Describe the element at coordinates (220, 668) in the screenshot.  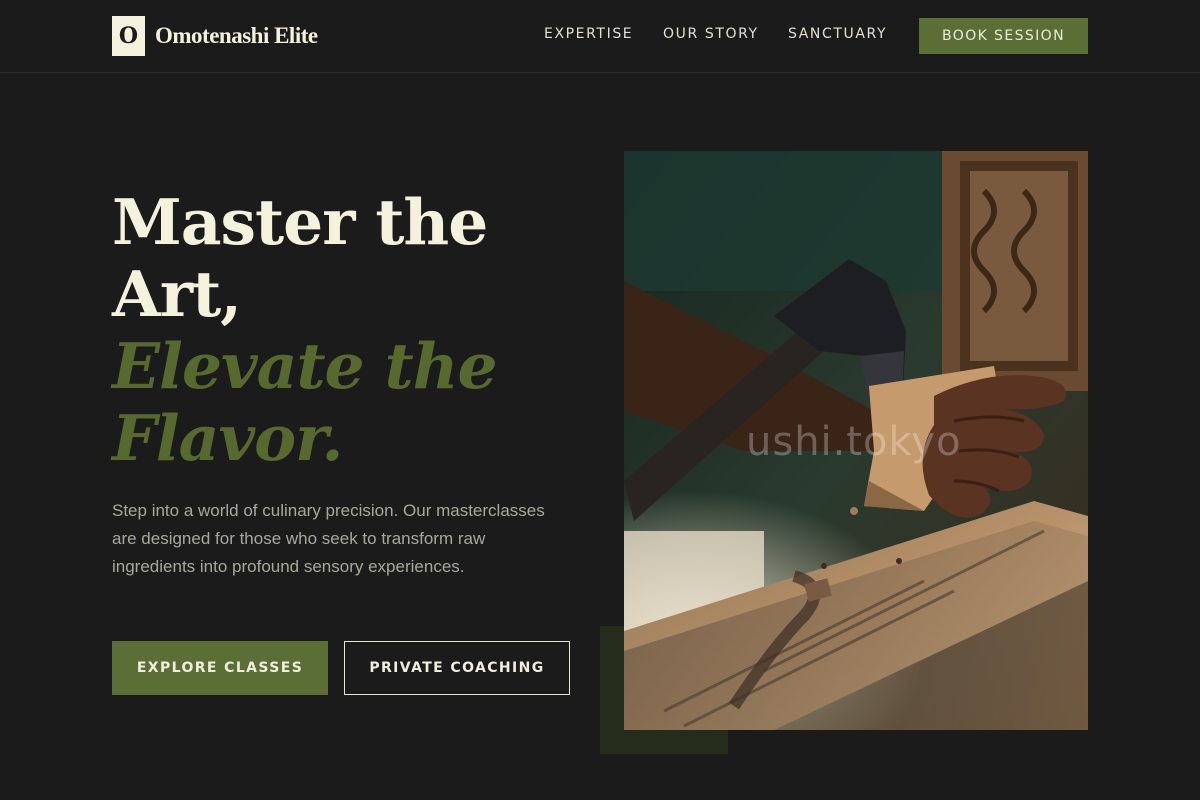
I see `explore-classes-button: EXPLORE CLASSES` at that location.